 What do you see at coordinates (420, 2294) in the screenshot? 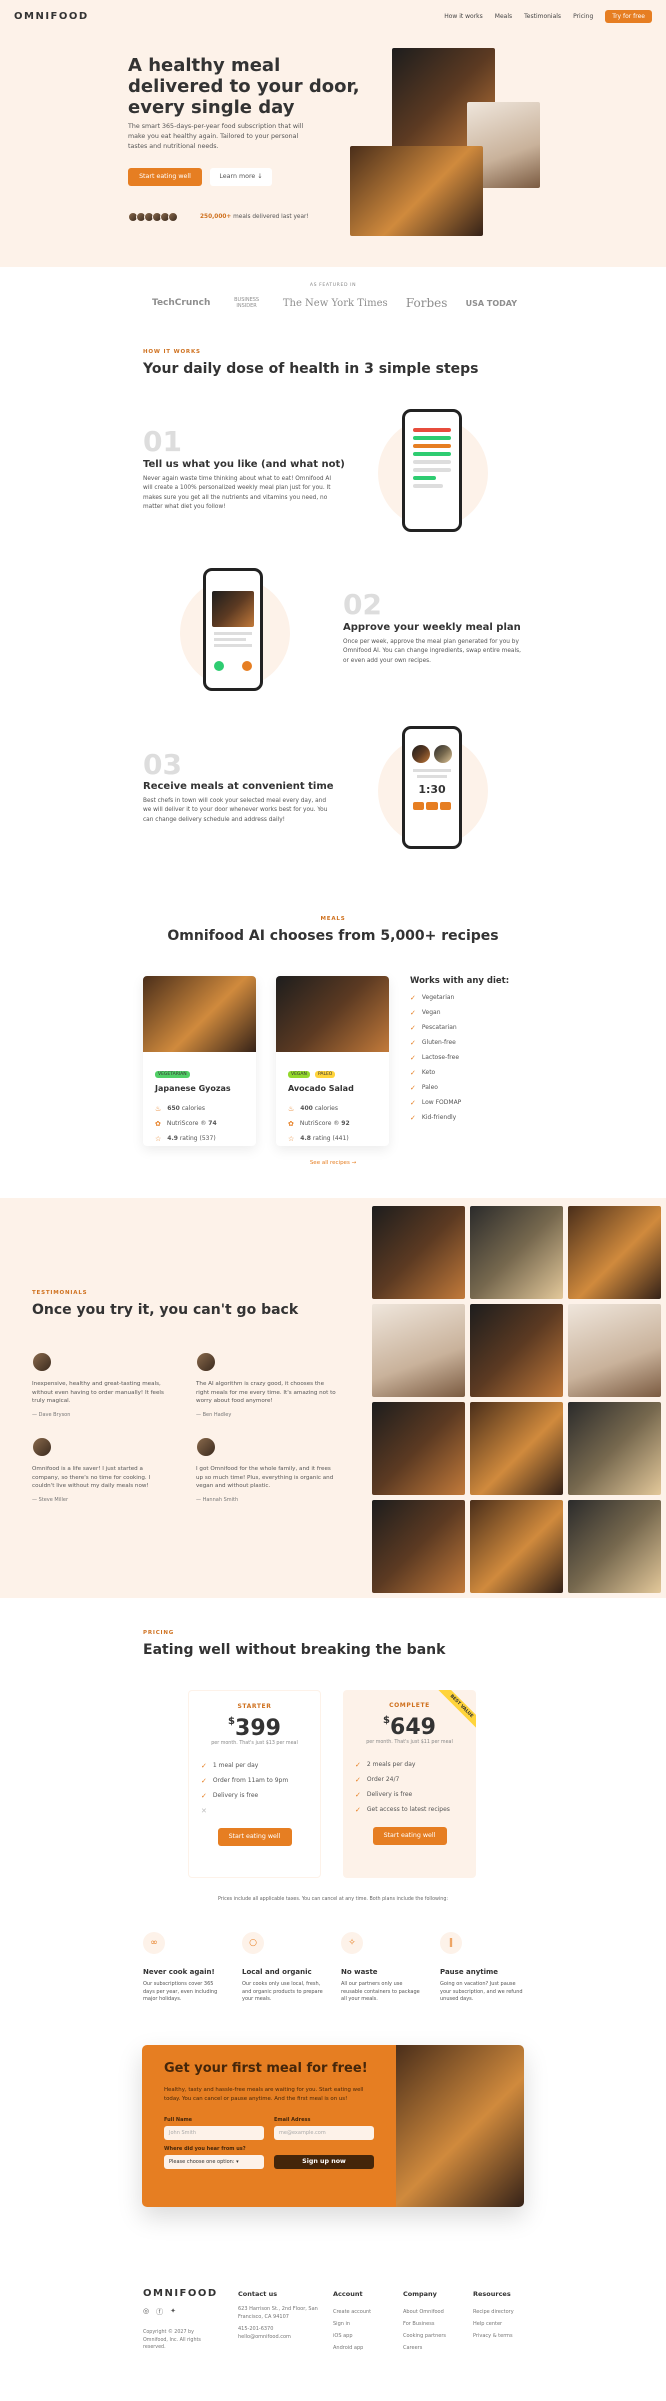
I see `footer-heading: Company` at bounding box center [420, 2294].